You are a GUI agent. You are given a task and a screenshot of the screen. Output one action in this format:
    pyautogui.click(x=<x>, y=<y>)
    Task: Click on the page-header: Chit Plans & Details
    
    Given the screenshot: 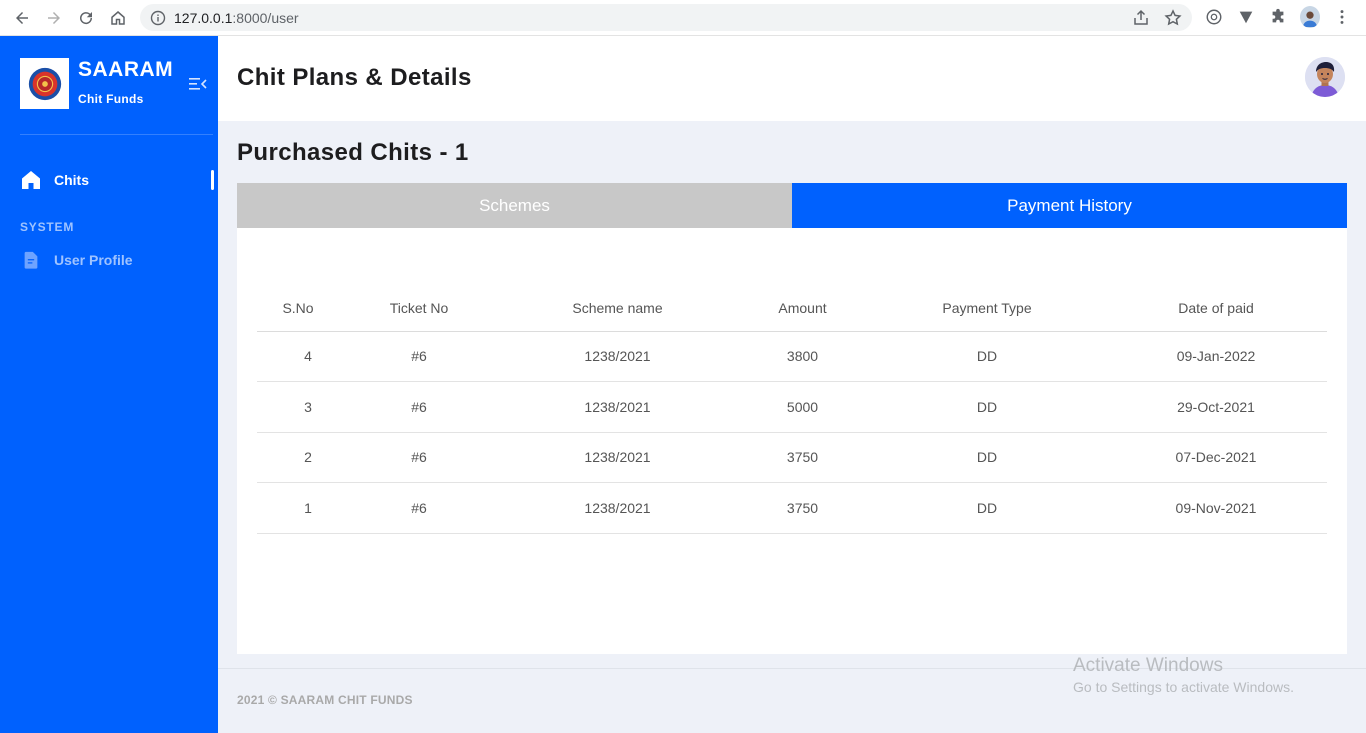 What is the action you would take?
    pyautogui.click(x=792, y=78)
    